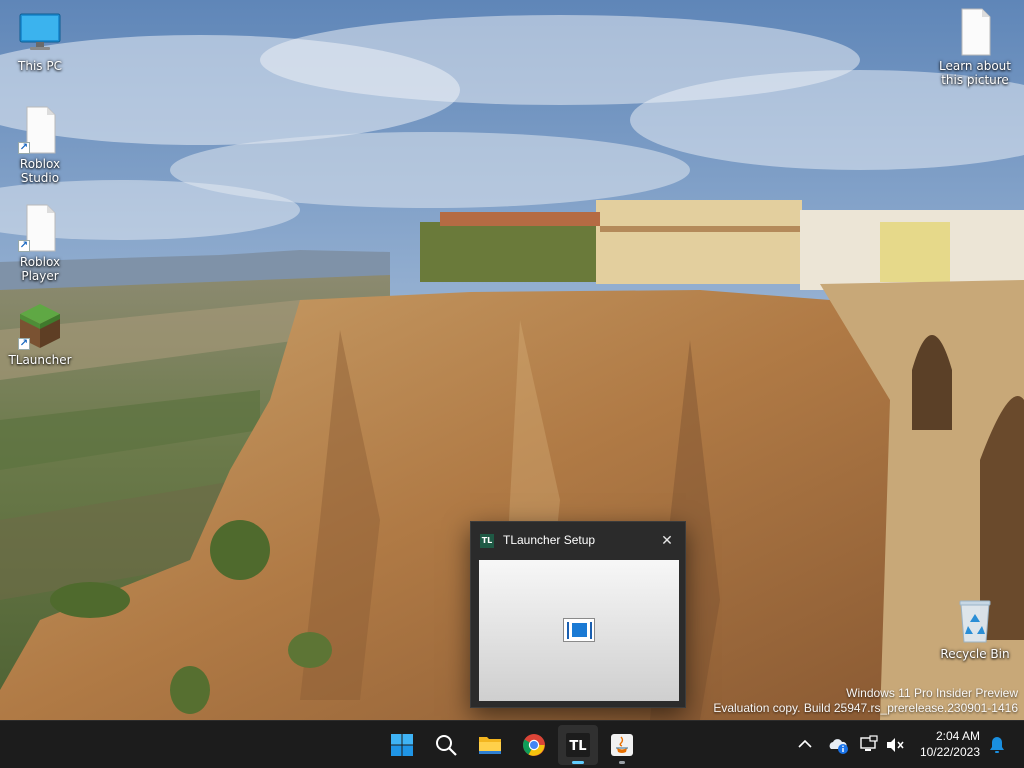 The height and width of the screenshot is (768, 1024). I want to click on window-titlebar: TL TLauncher Setup ✕, so click(578, 540).